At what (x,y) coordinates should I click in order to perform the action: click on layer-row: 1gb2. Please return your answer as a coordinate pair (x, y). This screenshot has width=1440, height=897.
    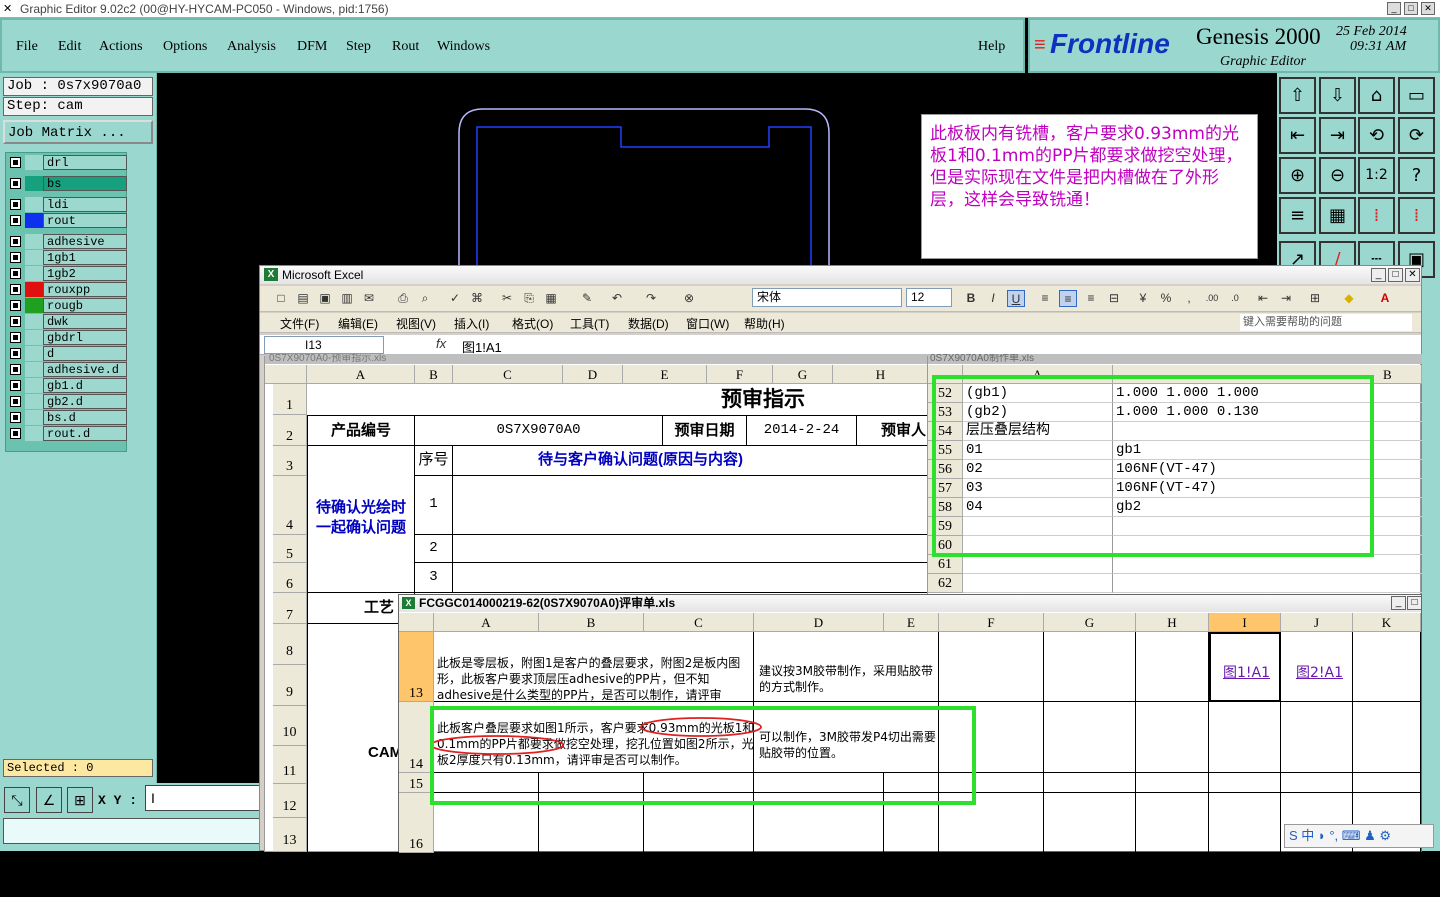
    Looking at the image, I should click on (68, 273).